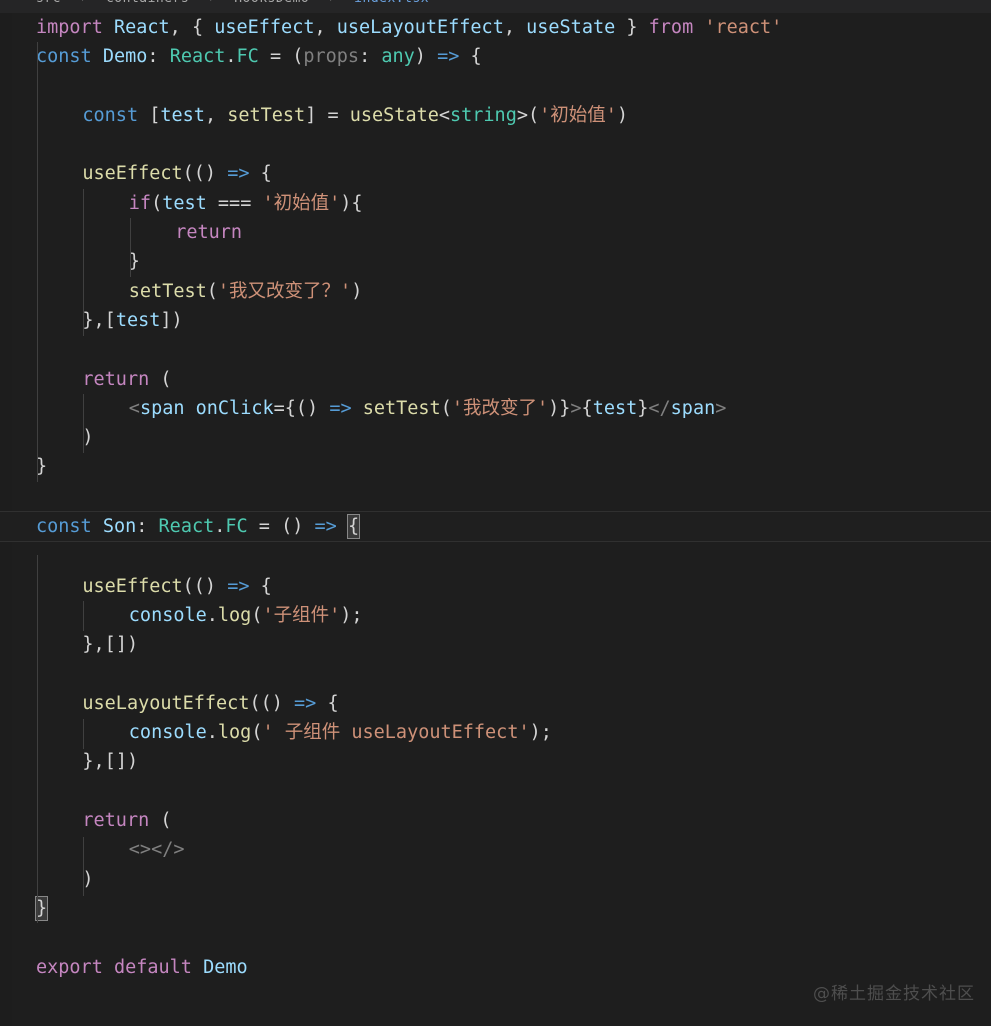 This screenshot has height=1026, width=991. I want to click on code-token: onClick, so click(234, 408).